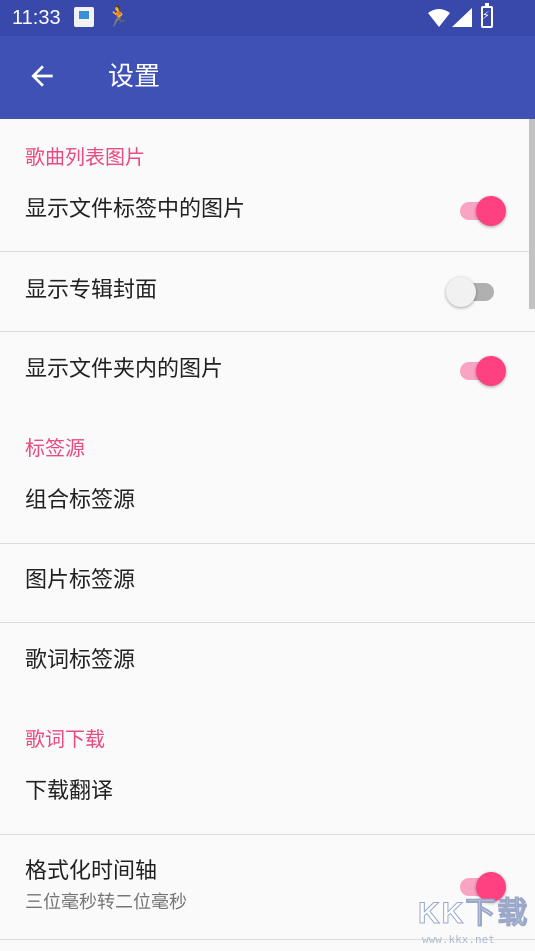 The image size is (535, 951). I want to click on setting-combined-tag-source: 组合标签源, so click(267, 503).